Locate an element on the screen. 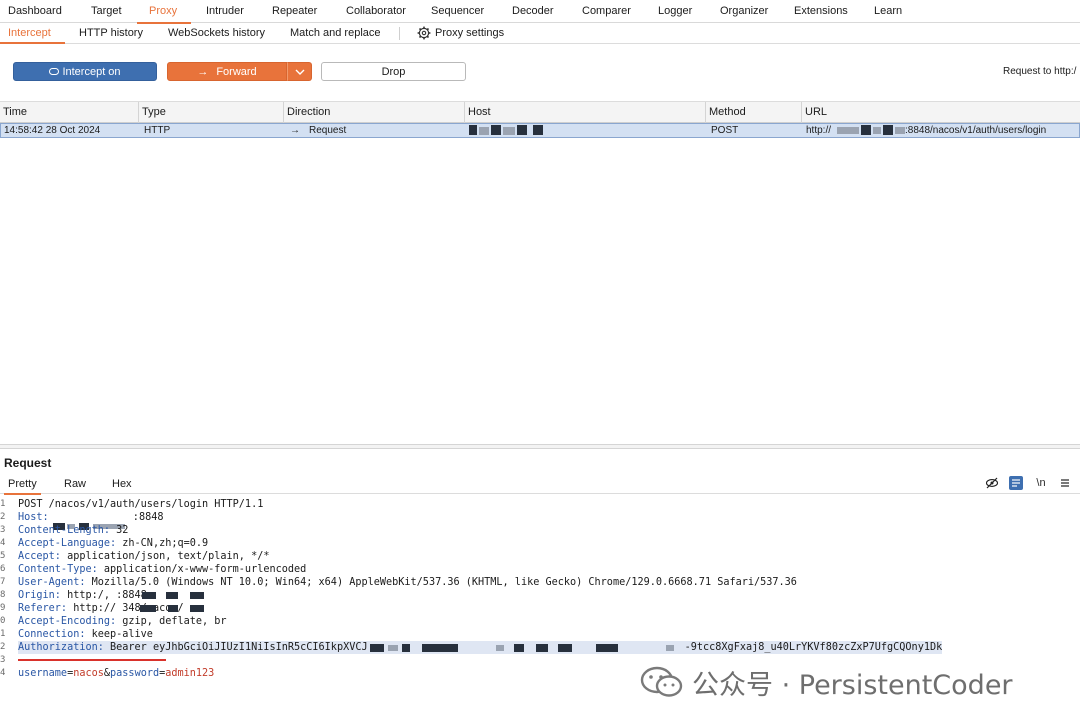 Image resolution: width=1080 pixels, height=725 pixels. subtab-separator is located at coordinates (399, 33).